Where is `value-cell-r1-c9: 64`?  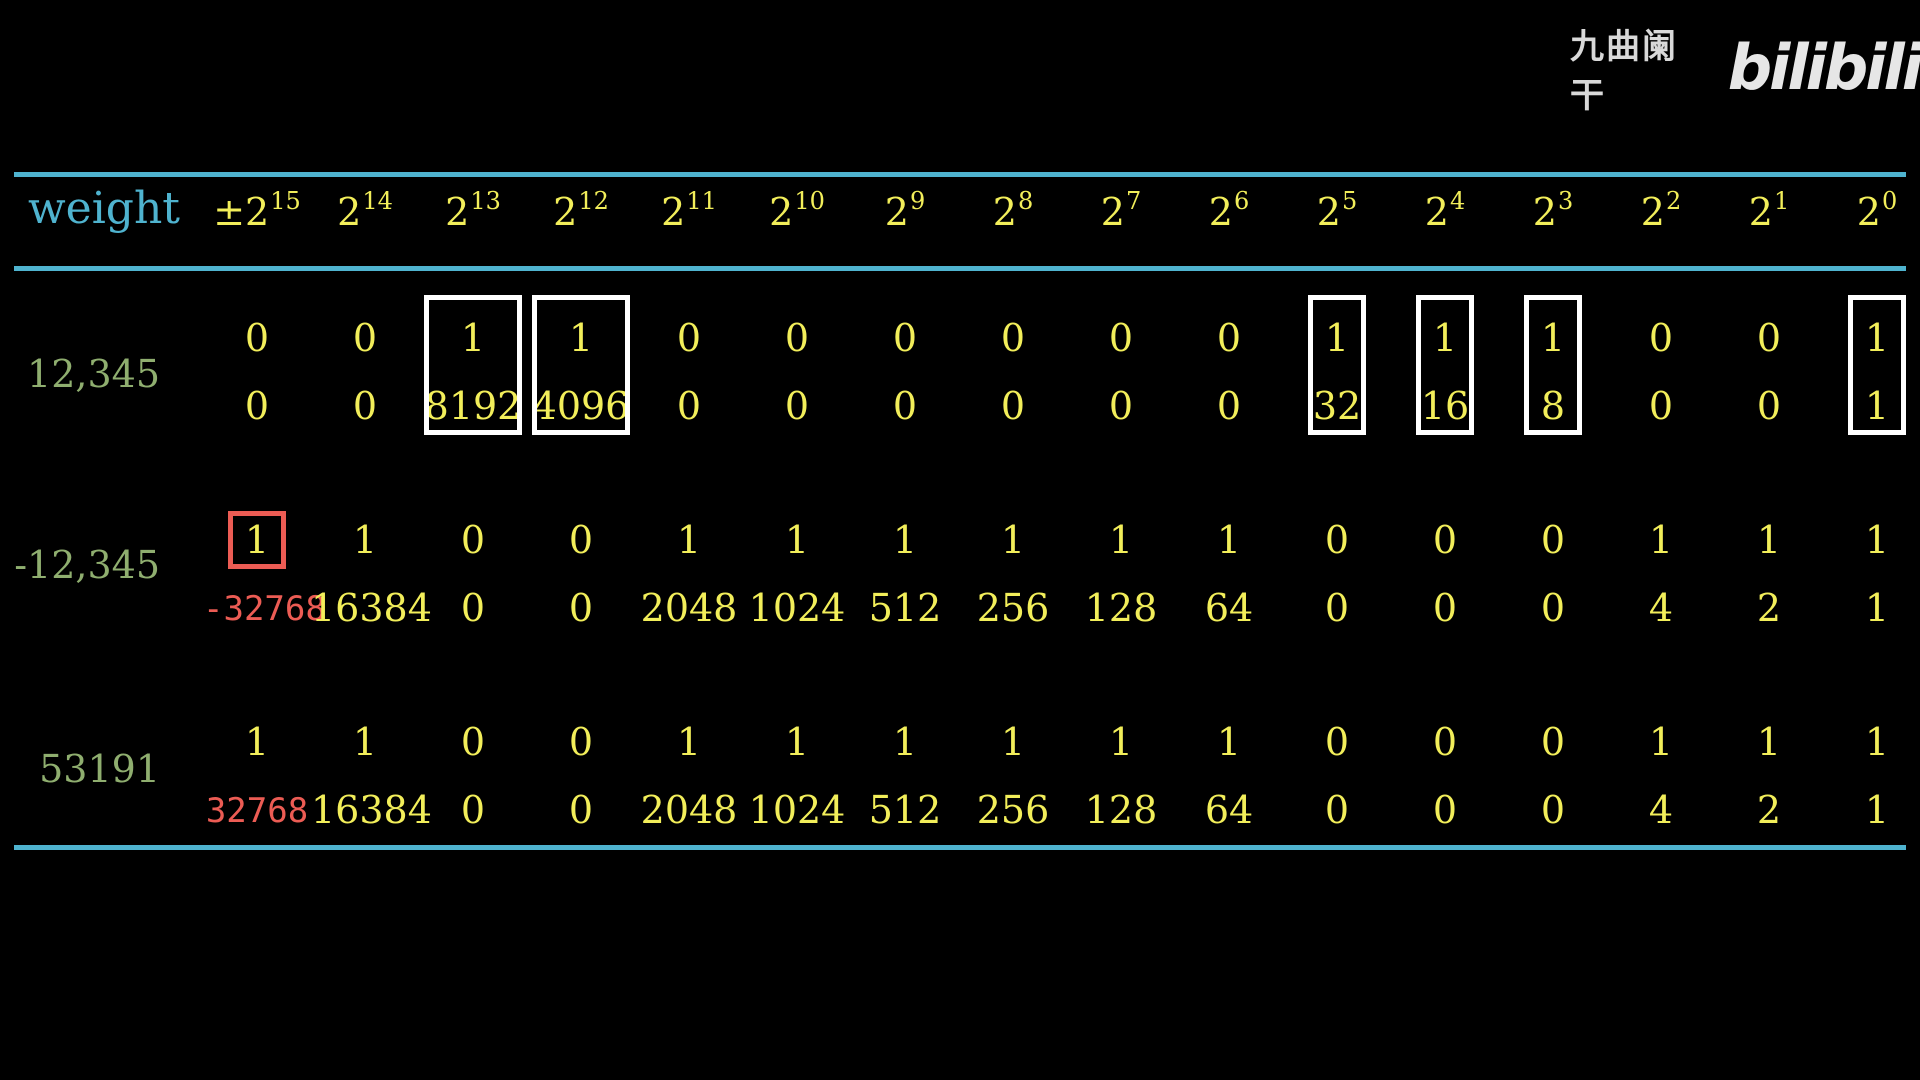
value-cell-r1-c9: 64 is located at coordinates (1229, 608).